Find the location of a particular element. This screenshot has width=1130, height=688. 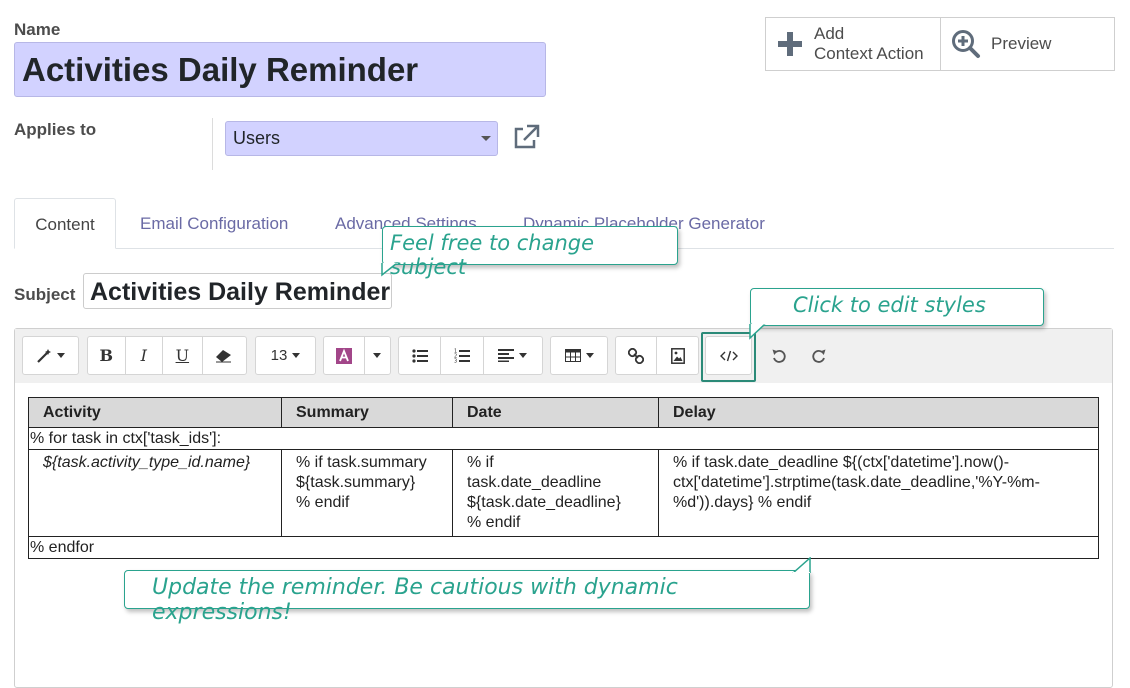

align-dropdown is located at coordinates (513, 355).